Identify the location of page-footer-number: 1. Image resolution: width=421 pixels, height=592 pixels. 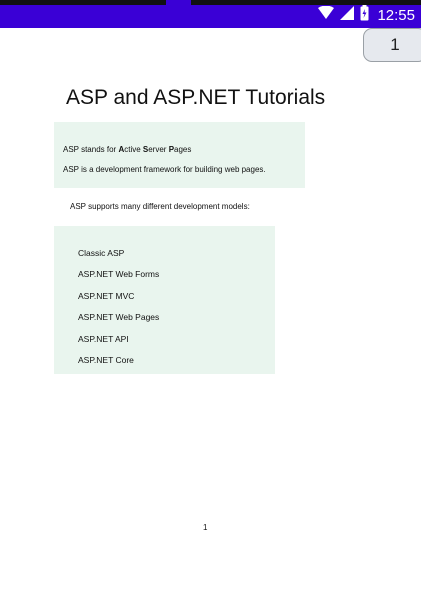
(205, 527).